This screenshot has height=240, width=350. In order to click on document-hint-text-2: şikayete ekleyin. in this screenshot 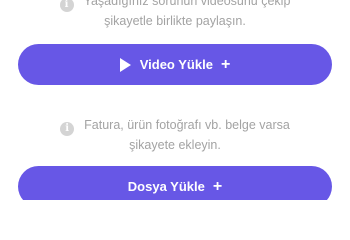, I will do `click(175, 145)`.